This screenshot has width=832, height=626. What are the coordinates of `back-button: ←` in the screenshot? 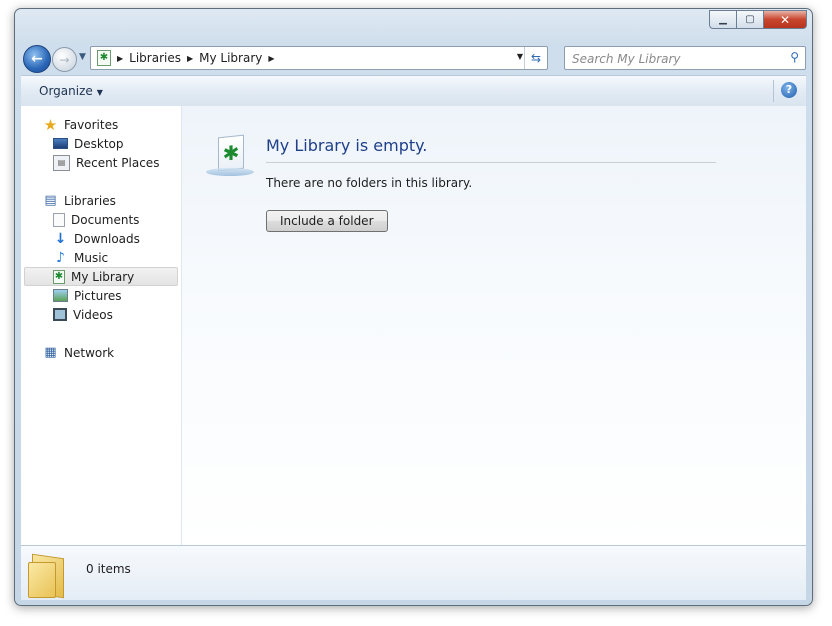 It's located at (37, 59).